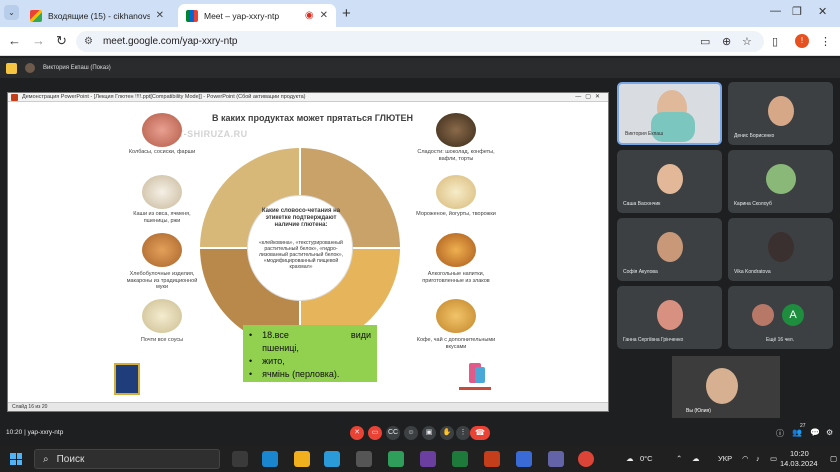 The image size is (840, 472). I want to click on store-icon, so click(364, 459).